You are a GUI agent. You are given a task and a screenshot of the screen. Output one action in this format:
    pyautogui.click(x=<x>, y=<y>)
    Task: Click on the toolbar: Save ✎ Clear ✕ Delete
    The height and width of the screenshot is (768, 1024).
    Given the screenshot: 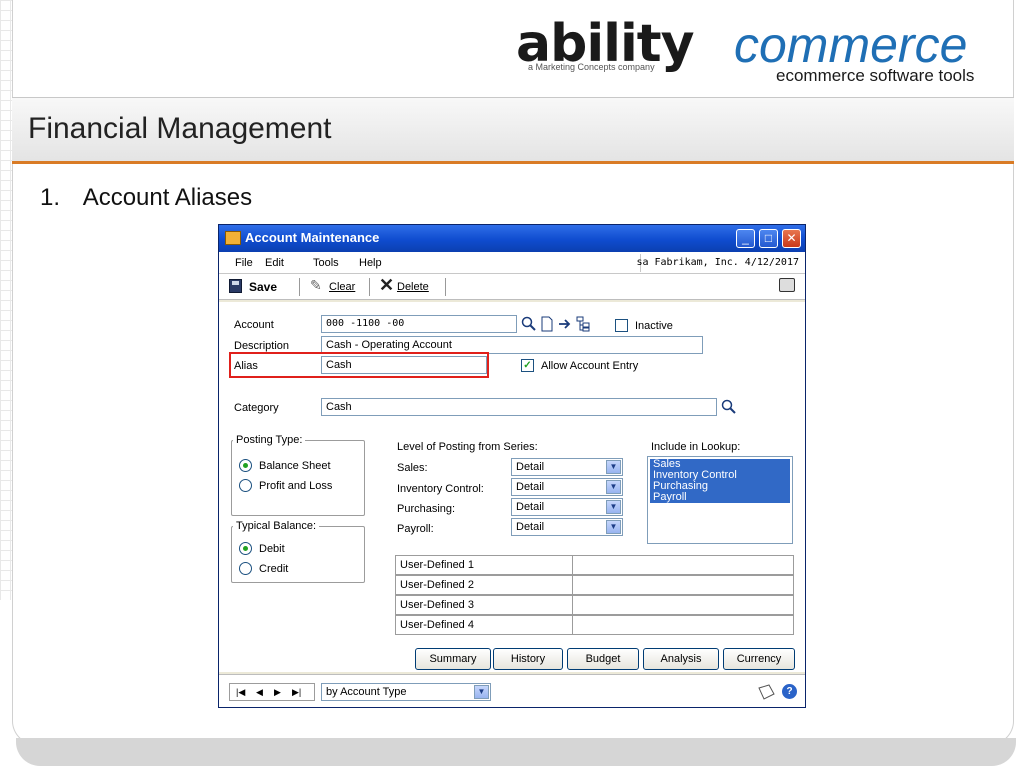 What is the action you would take?
    pyautogui.click(x=512, y=287)
    